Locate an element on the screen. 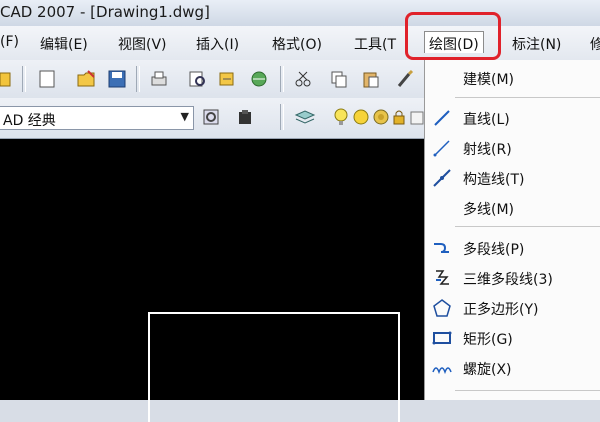 Image resolution: width=600 pixels, height=422 pixels. paste-icon is located at coordinates (371, 79).